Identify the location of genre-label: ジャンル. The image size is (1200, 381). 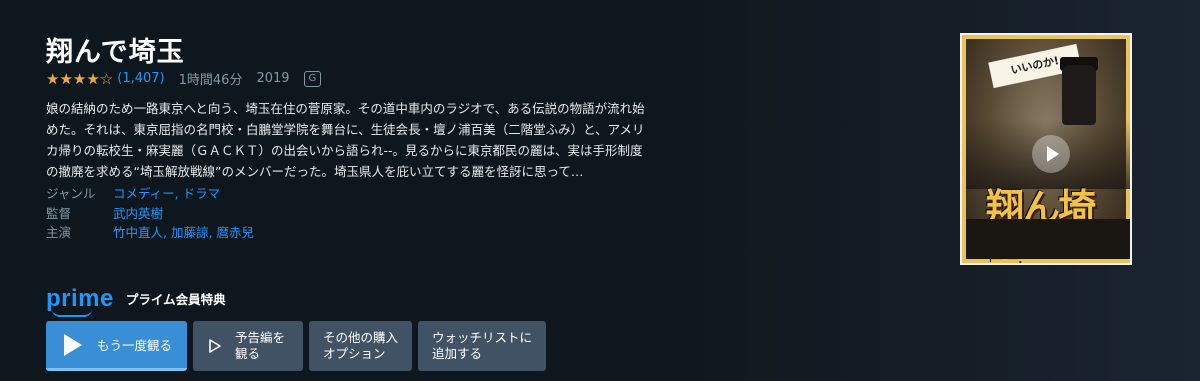
(71, 193).